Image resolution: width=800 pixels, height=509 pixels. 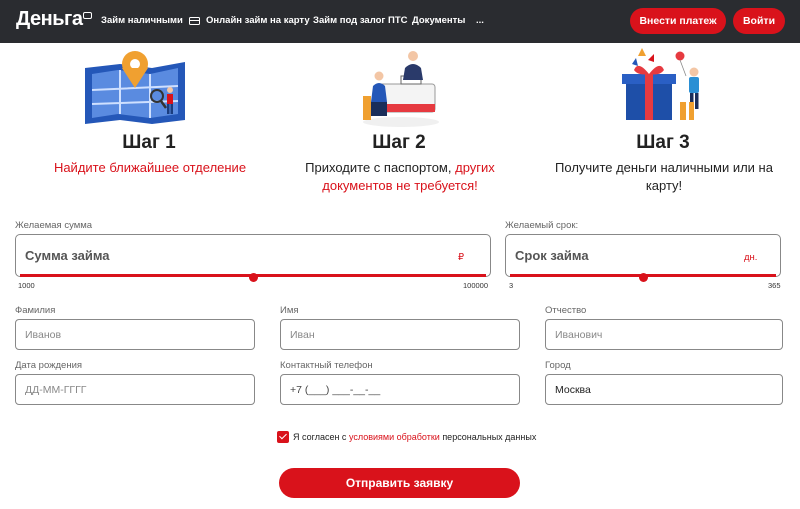 I want to click on term-min: 3, so click(x=511, y=285).